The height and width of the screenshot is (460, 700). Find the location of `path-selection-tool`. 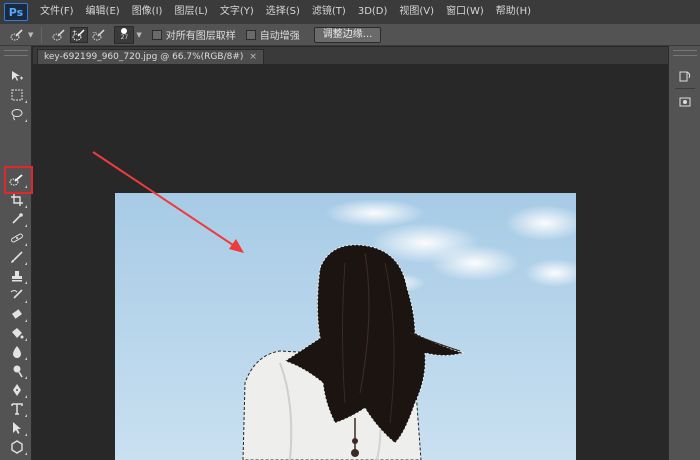

path-selection-tool is located at coordinates (17, 428).